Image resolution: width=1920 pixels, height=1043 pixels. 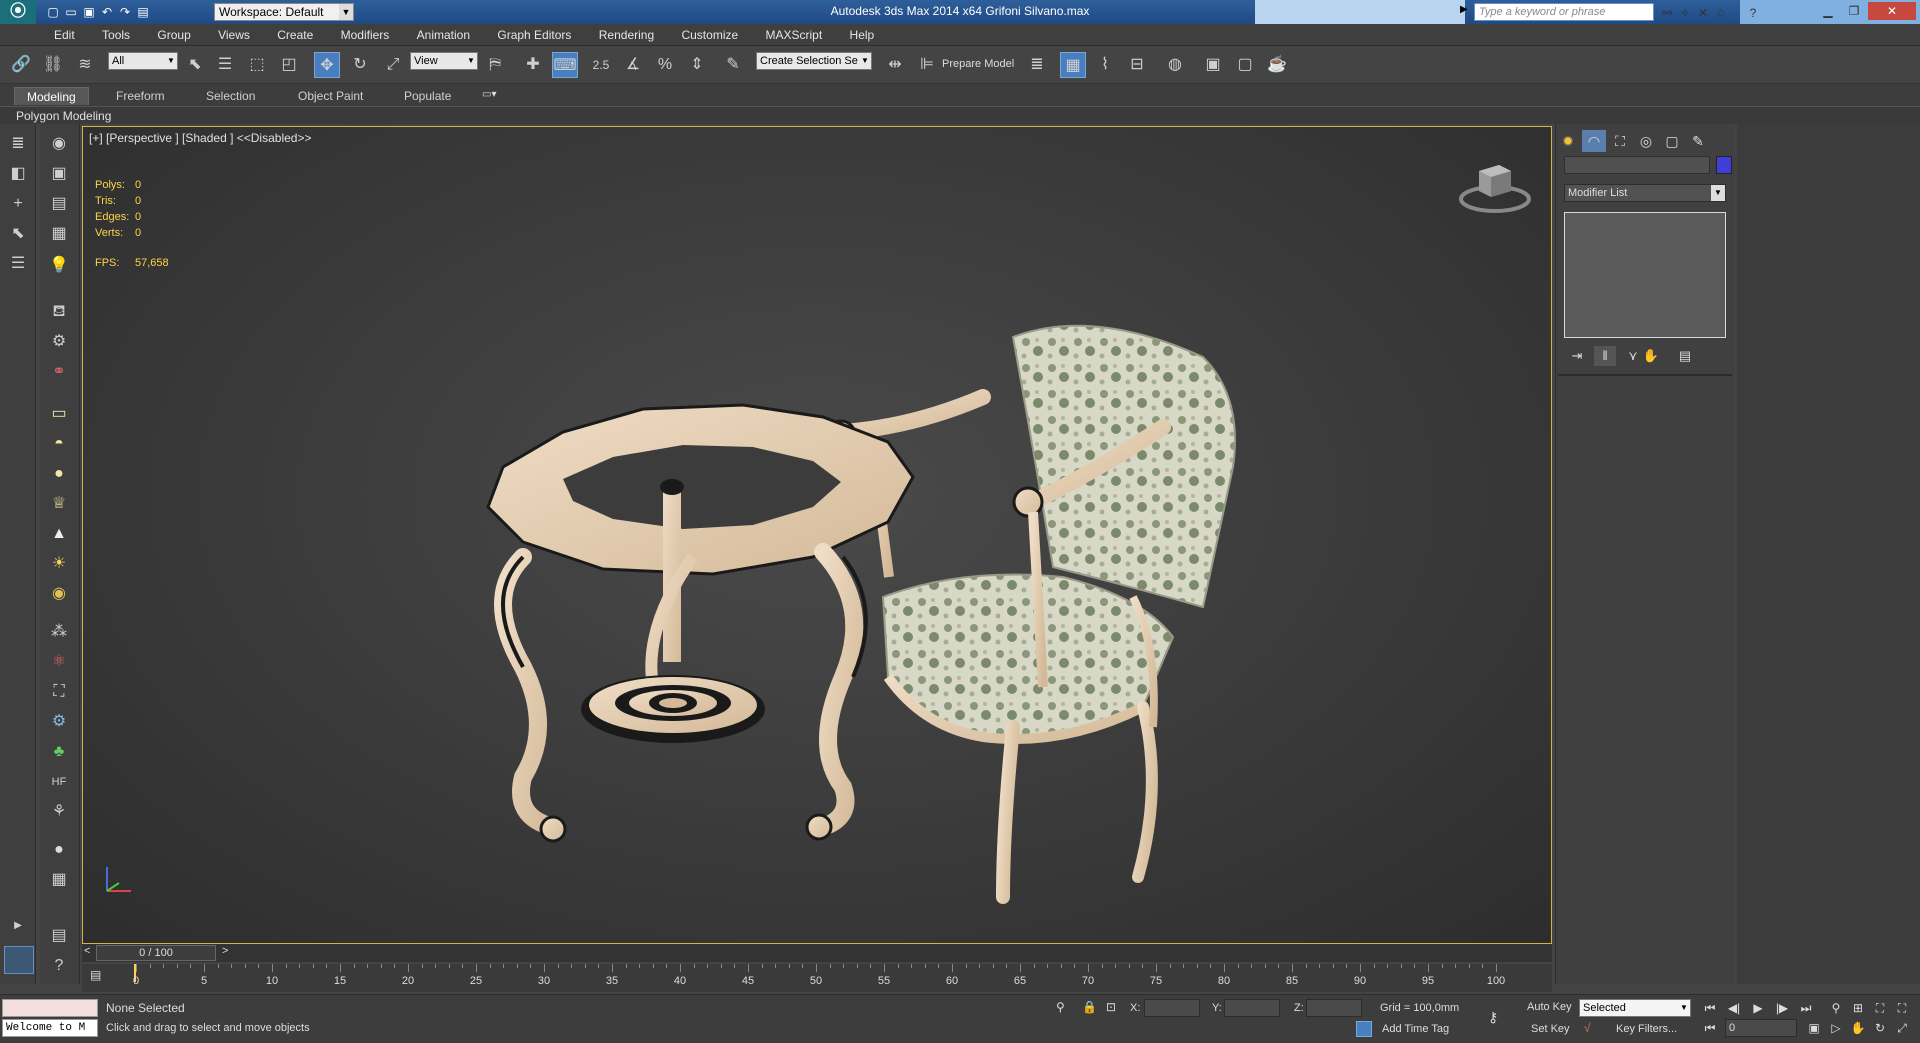 I want to click on checker-icon: ▦, so click(x=59, y=880).